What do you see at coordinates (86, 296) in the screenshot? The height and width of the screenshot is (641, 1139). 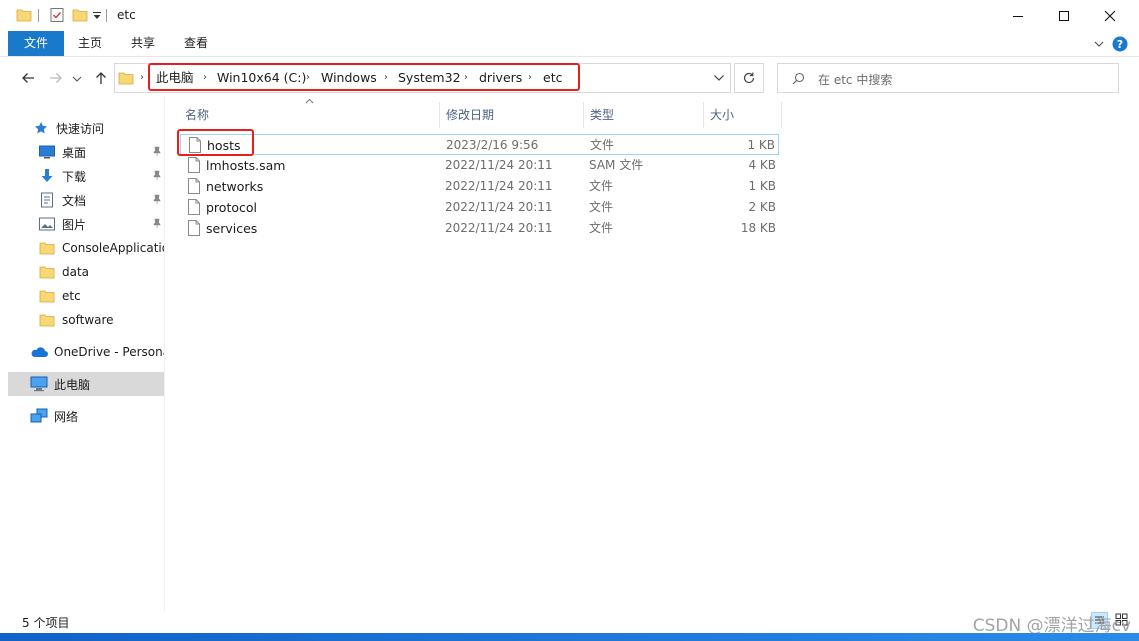 I see `nav-item-folder: etc` at bounding box center [86, 296].